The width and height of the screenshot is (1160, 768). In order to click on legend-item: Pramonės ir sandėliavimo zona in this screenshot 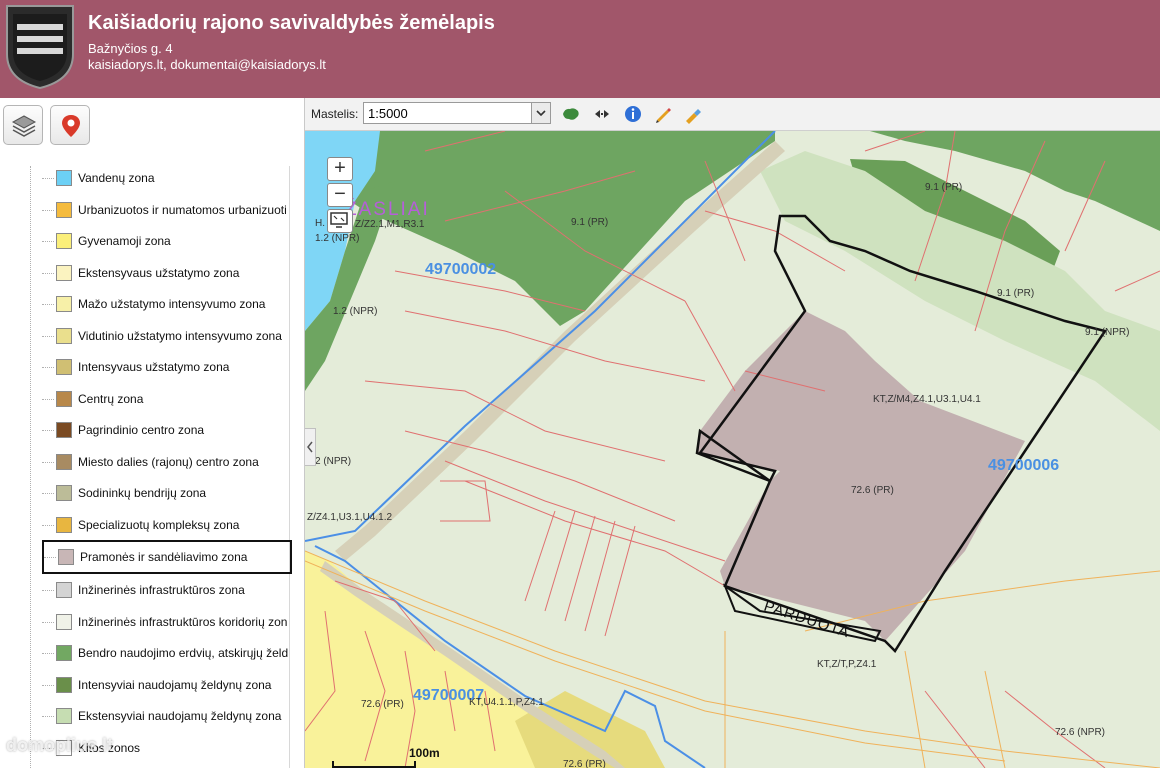, I will do `click(167, 557)`.